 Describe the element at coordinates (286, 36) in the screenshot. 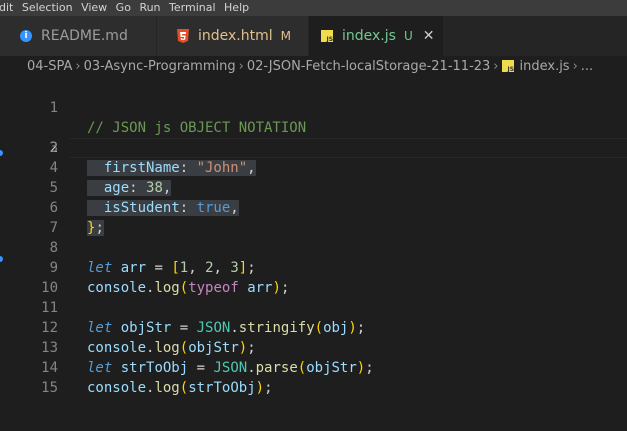

I see `modified-badge: M` at that location.